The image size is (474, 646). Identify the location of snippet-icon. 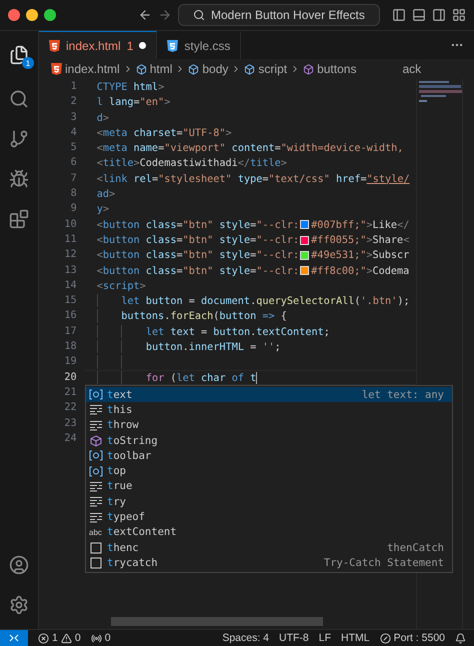
(96, 562).